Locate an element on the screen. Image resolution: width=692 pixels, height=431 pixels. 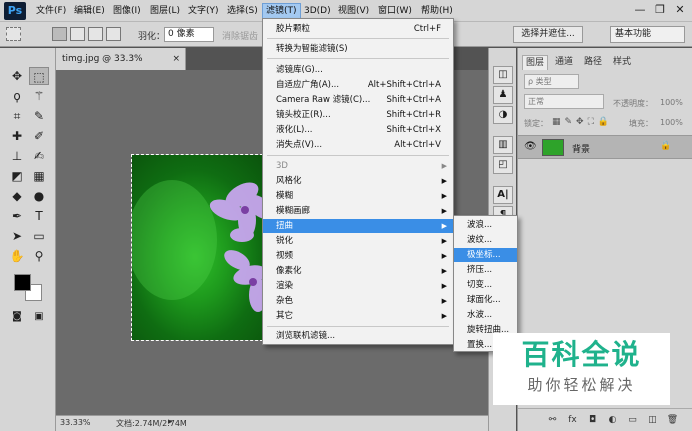
menu-item-stylize: 风格化 ▶ is located at coordinates (358, 181).